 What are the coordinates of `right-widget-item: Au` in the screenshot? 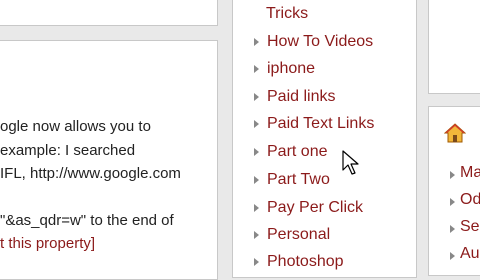 It's located at (470, 254).